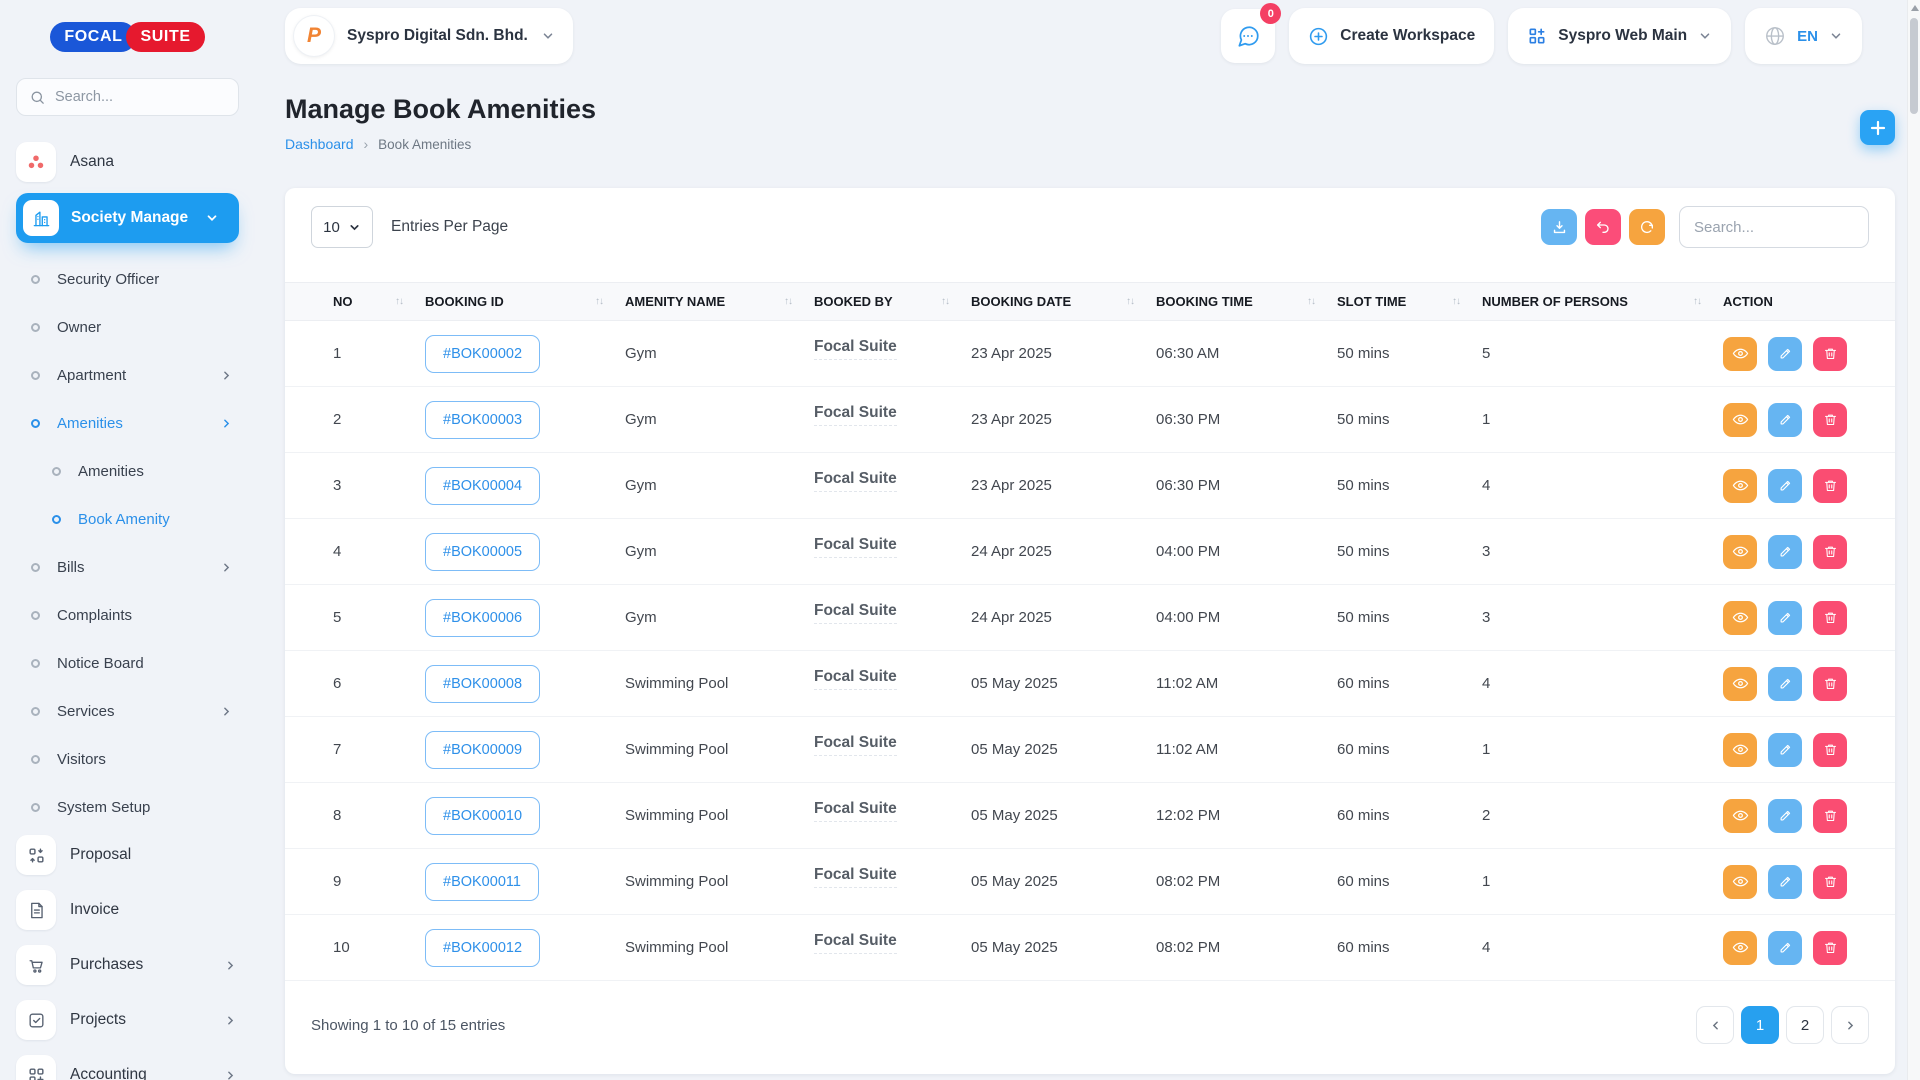 This screenshot has height=1080, width=1920. What do you see at coordinates (855, 811) in the screenshot?
I see `cell-booked-by: Focal Suite` at bounding box center [855, 811].